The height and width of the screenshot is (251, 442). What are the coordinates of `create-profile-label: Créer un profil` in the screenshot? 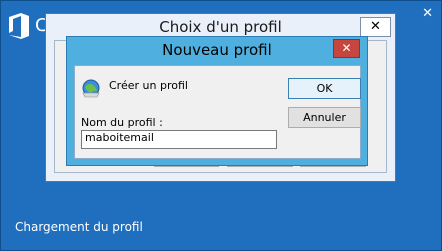 It's located at (148, 85).